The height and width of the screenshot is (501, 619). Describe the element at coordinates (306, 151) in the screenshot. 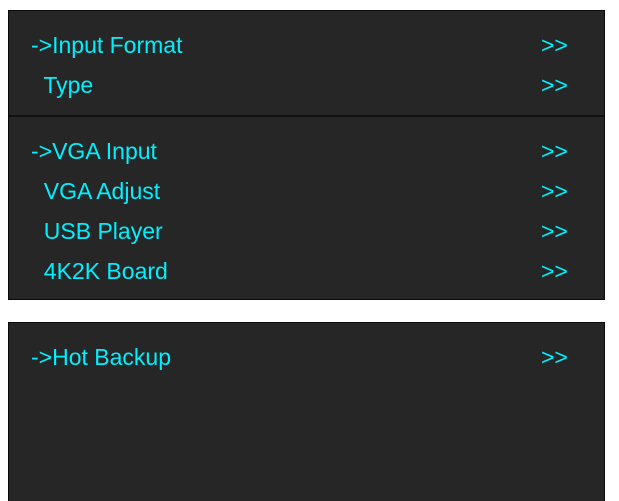

I see `menu-item-vga-input: ->VGA Input >>` at that location.